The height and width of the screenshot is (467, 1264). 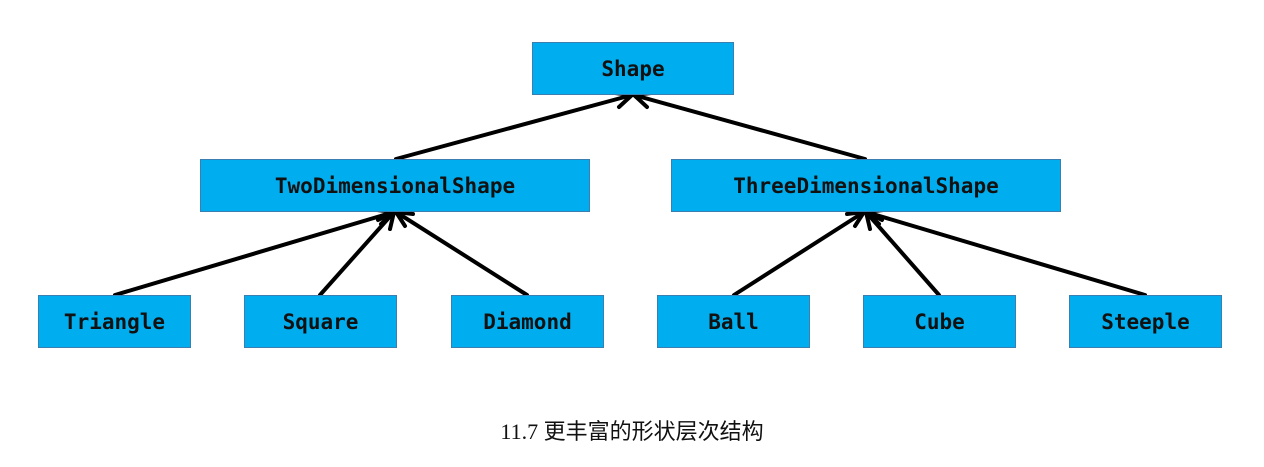 I want to click on node-two-dimensional-shape: TwoDimensionalShape, so click(x=395, y=185).